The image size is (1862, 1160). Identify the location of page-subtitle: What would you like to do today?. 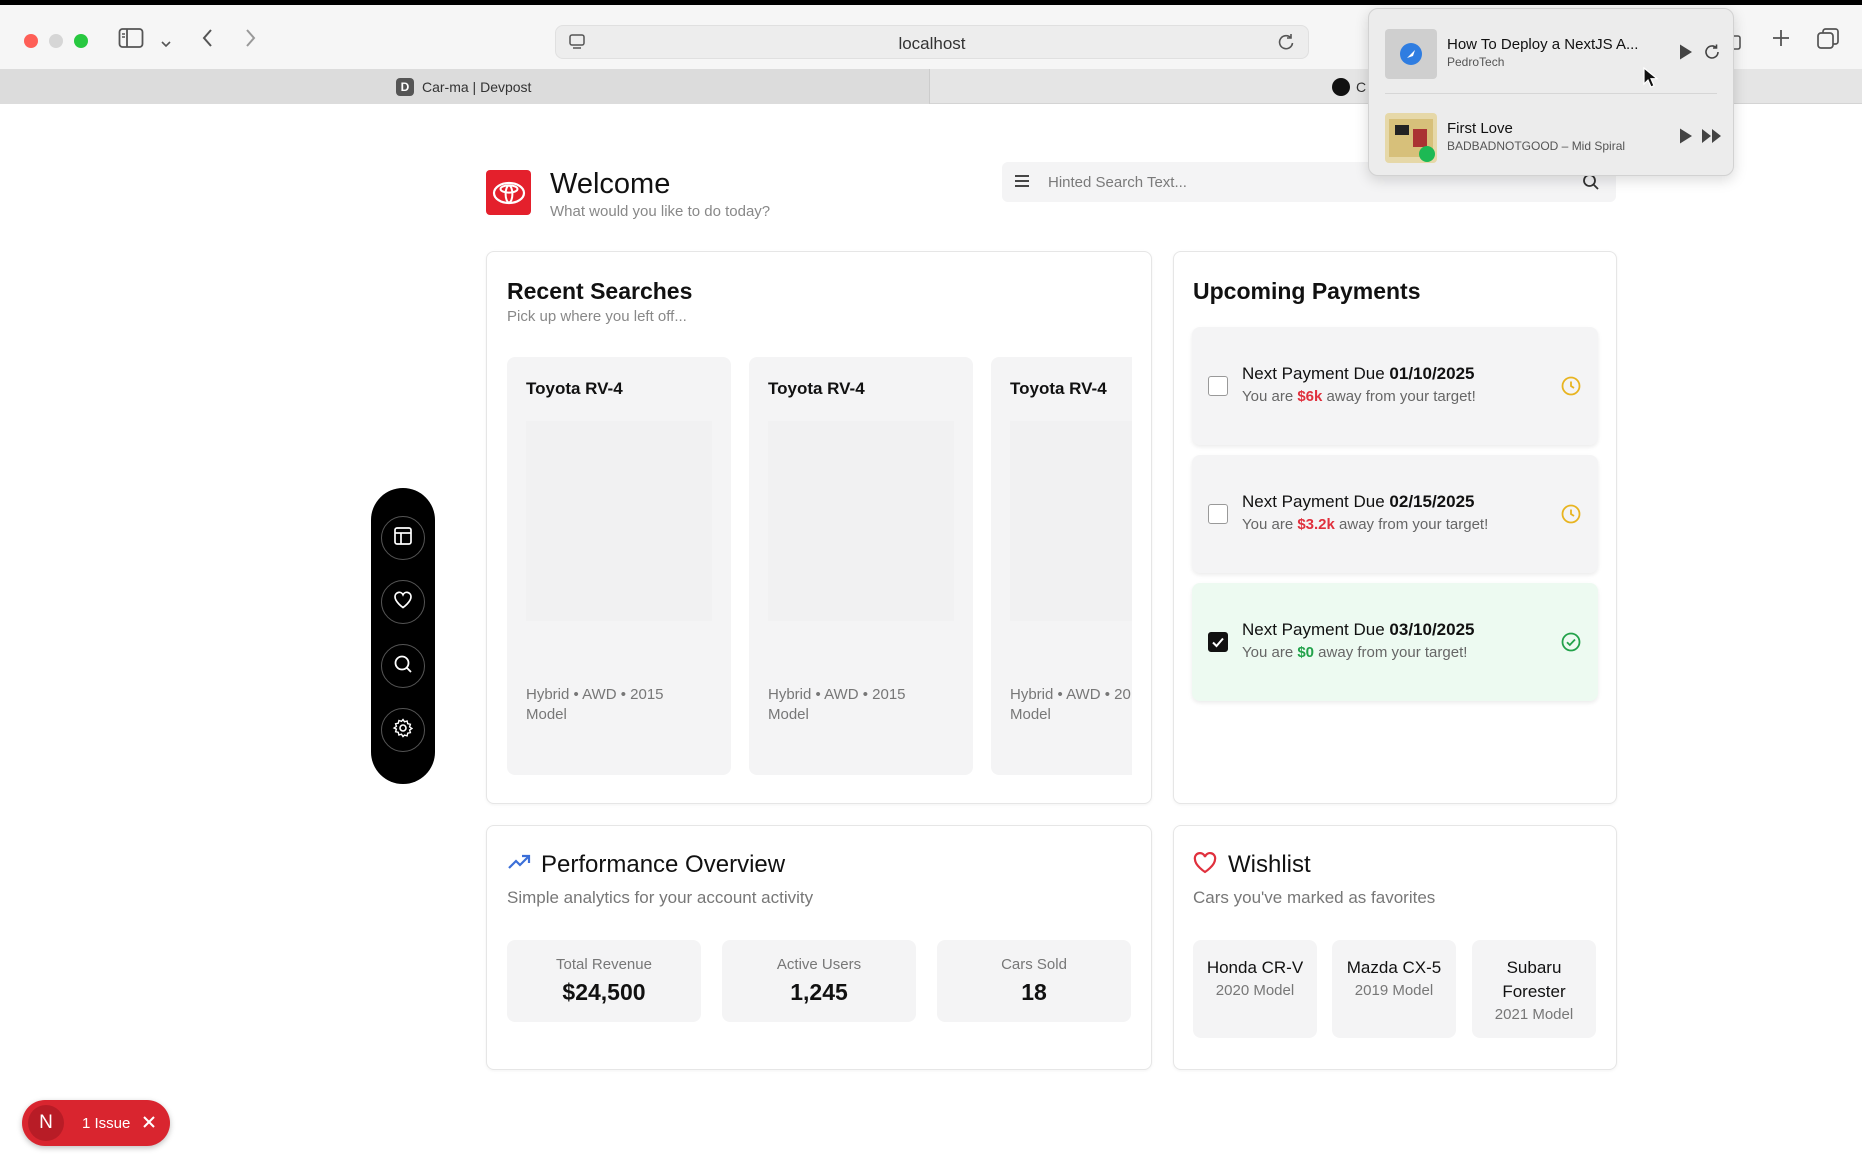
(660, 211).